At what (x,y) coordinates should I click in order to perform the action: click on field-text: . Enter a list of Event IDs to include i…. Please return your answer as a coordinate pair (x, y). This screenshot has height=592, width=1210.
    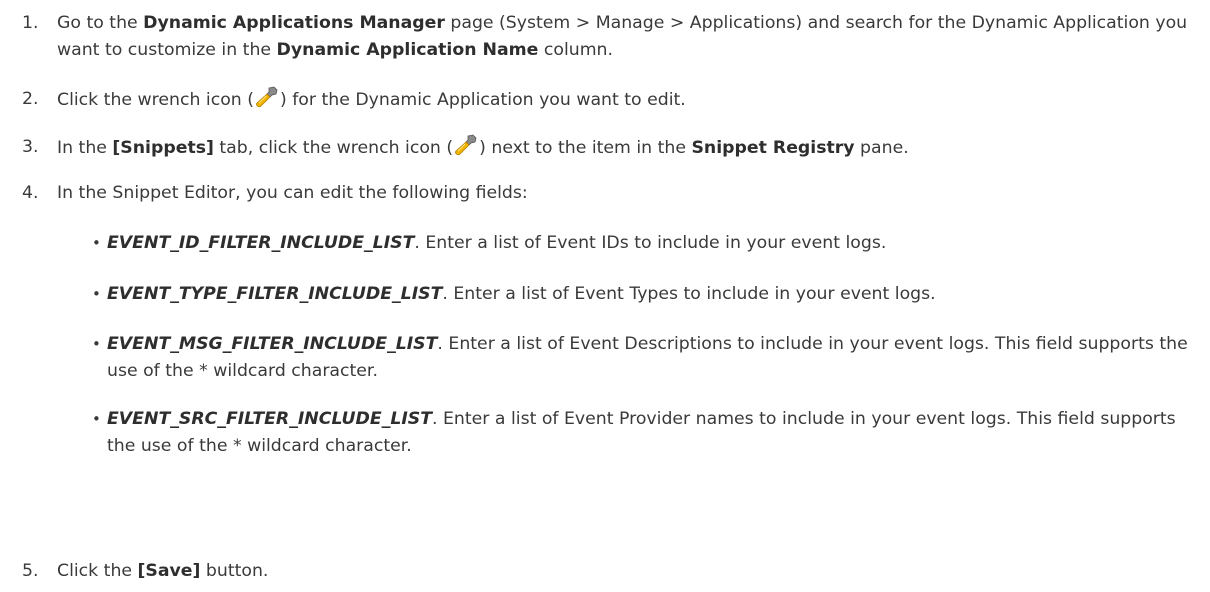
    Looking at the image, I should click on (650, 243).